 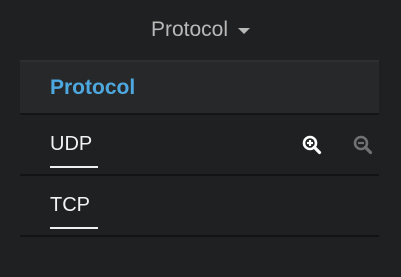 What do you see at coordinates (244, 31) in the screenshot?
I see `caret-down-icon` at bounding box center [244, 31].